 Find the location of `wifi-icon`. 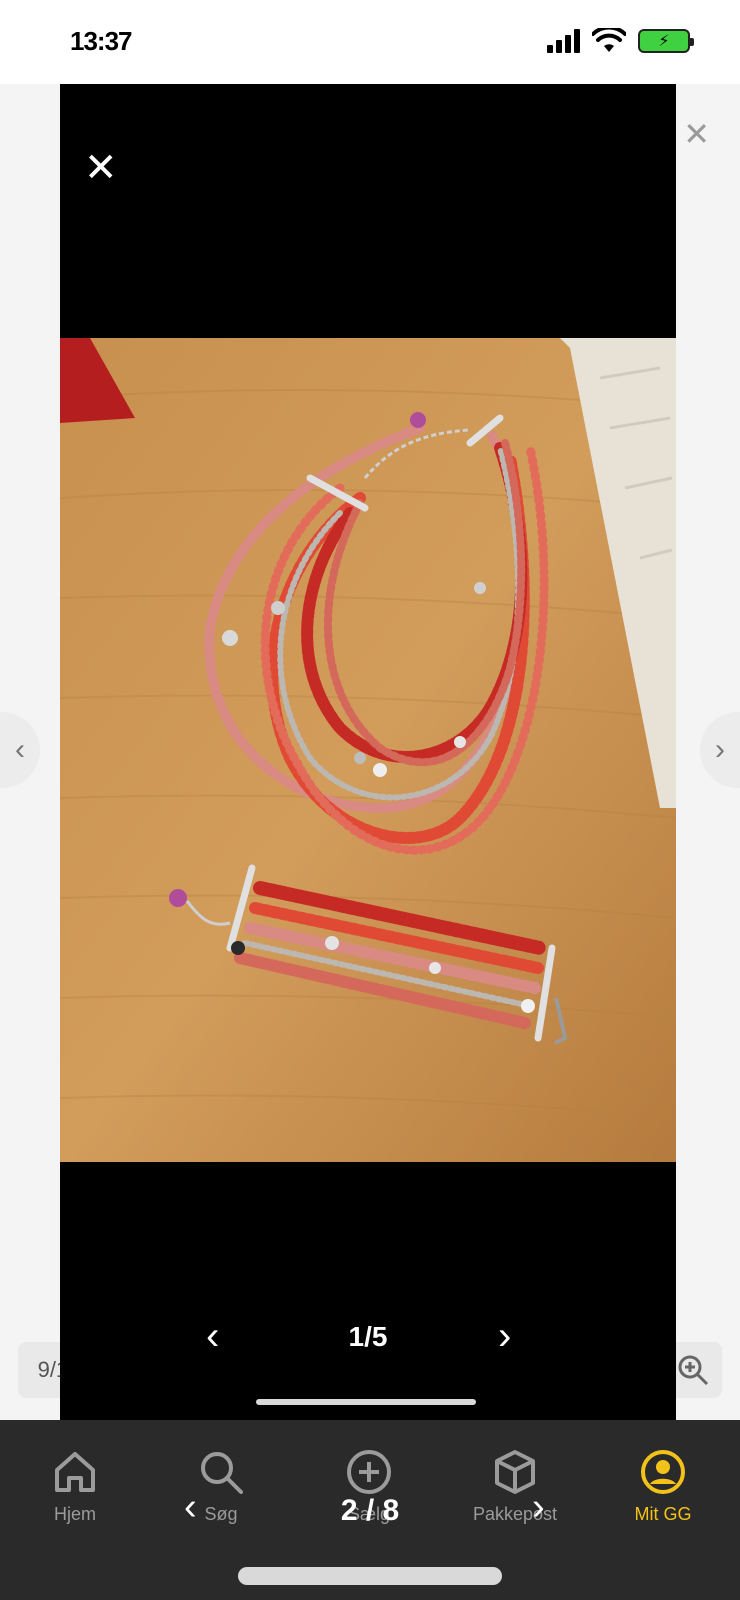

wifi-icon is located at coordinates (609, 40).